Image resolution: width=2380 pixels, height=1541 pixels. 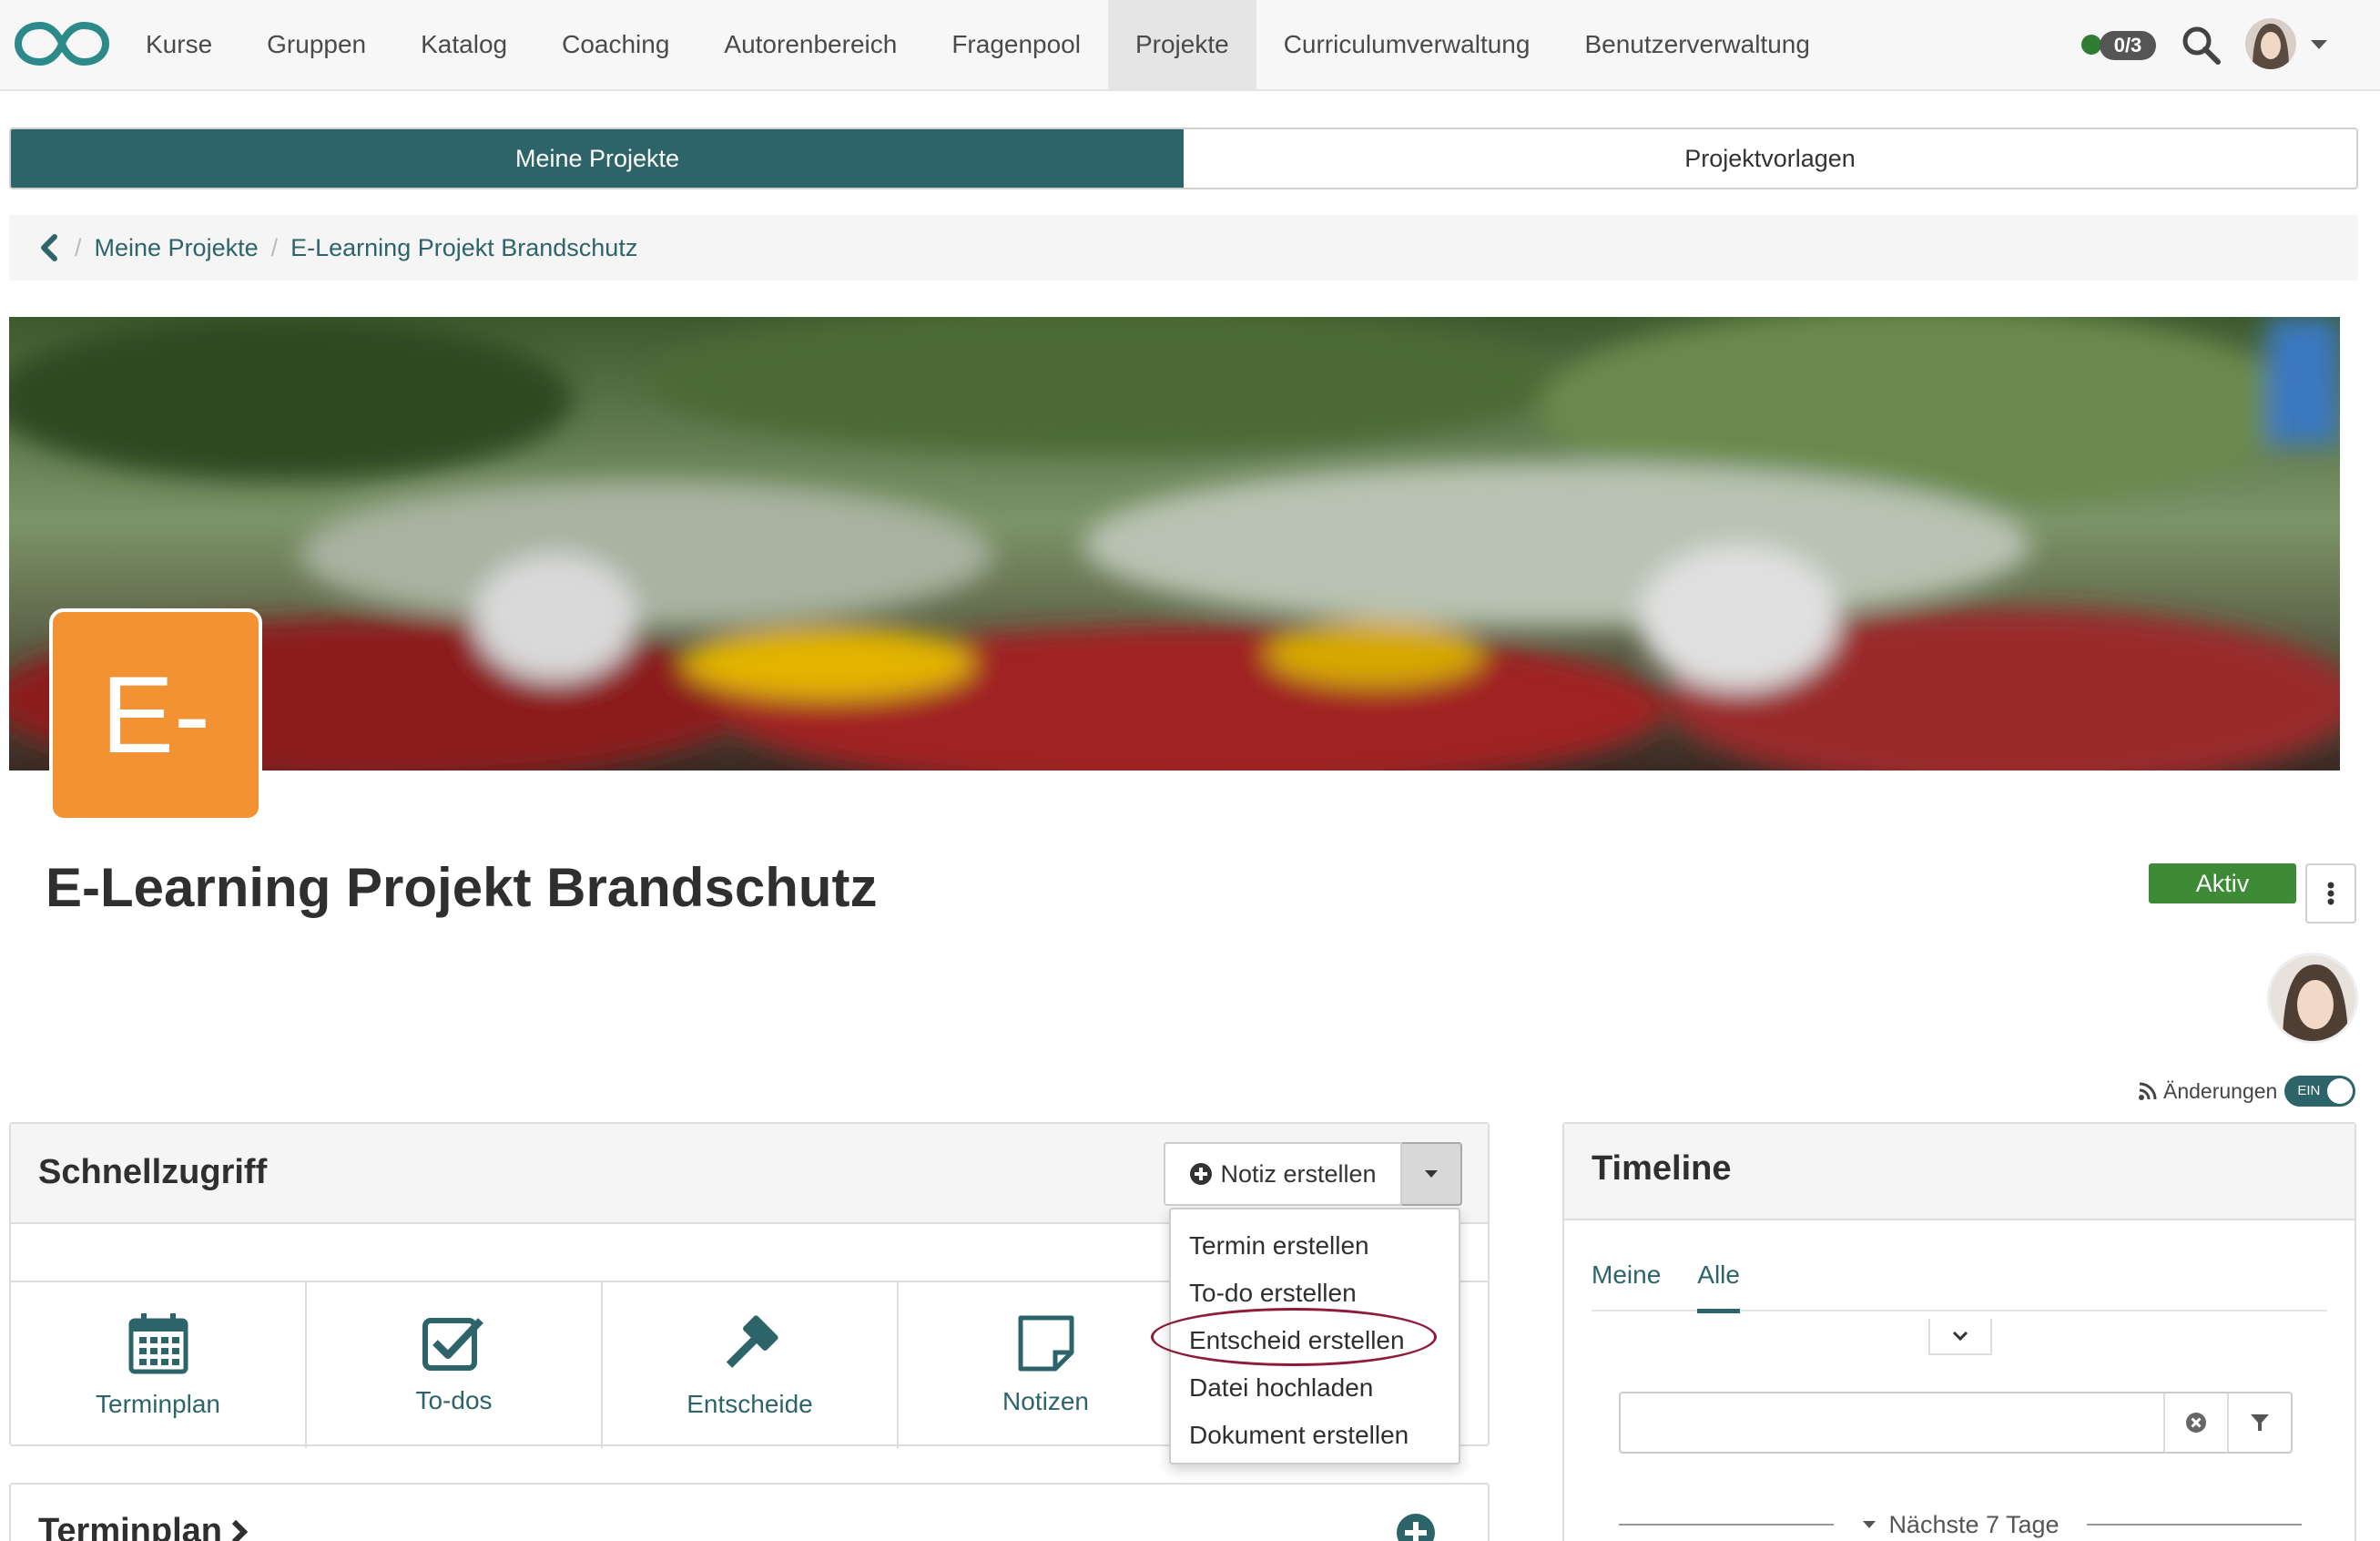 I want to click on back-chevron-icon, so click(x=49, y=247).